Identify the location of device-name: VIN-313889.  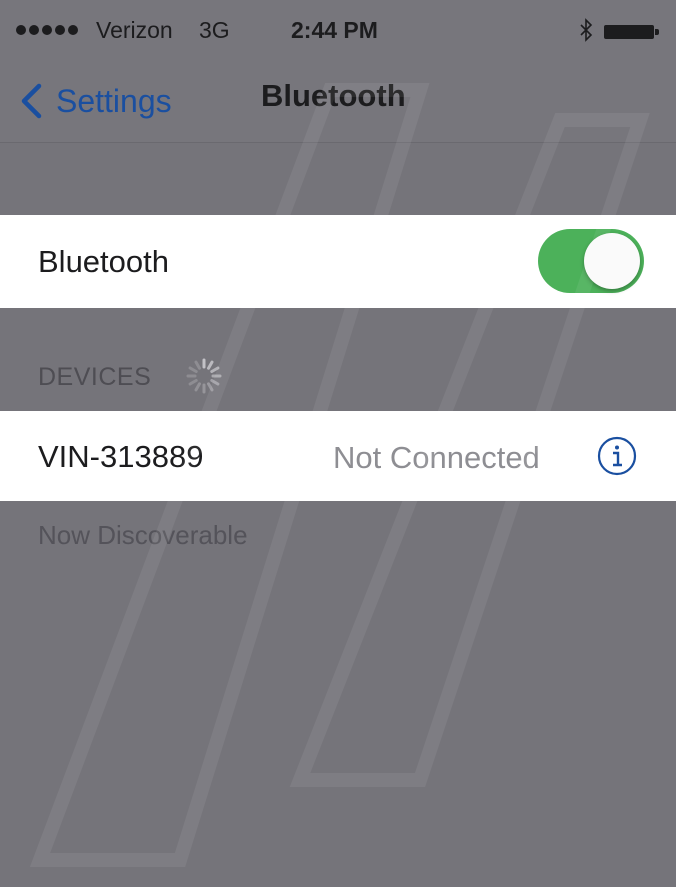
(121, 456).